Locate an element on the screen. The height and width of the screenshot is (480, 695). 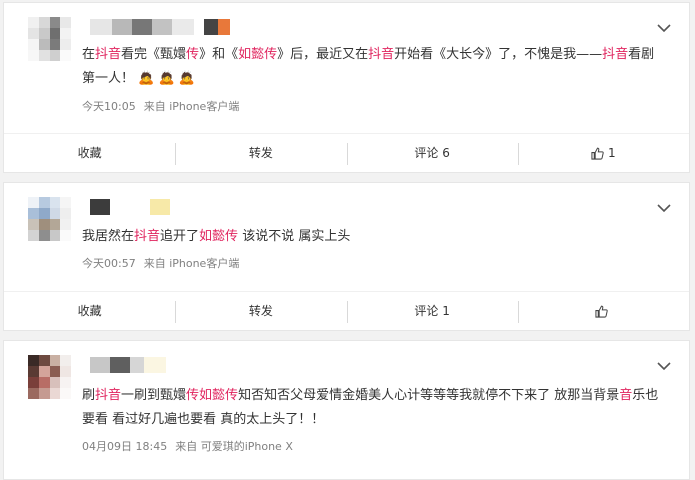
highlight-link: 传 is located at coordinates (192, 54).